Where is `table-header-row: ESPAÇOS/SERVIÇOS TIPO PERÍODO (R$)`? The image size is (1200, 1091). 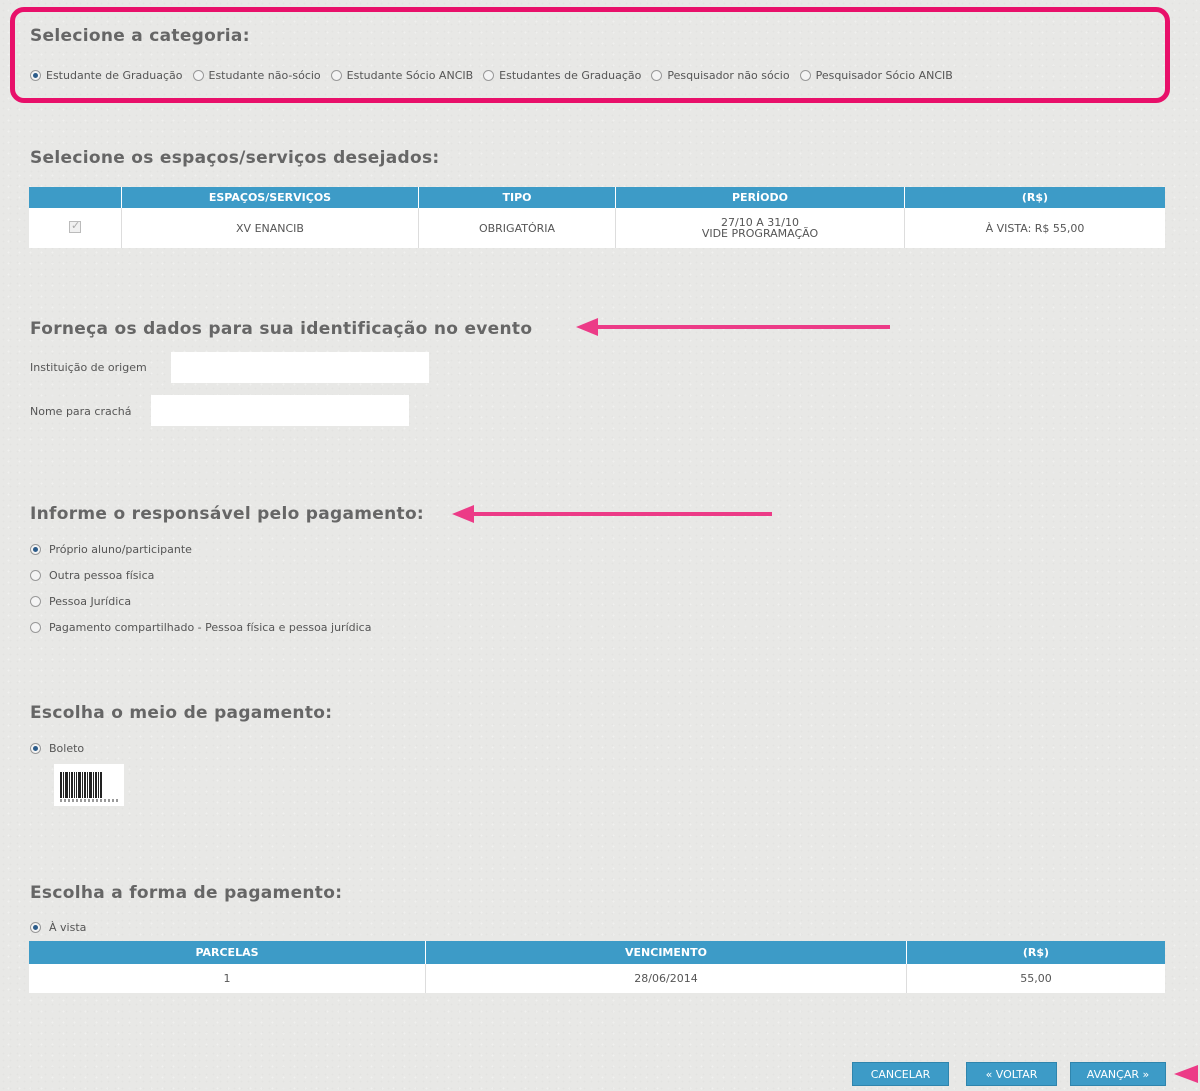
table-header-row: ESPAÇOS/SERVIÇOS TIPO PERÍODO (R$) is located at coordinates (597, 197).